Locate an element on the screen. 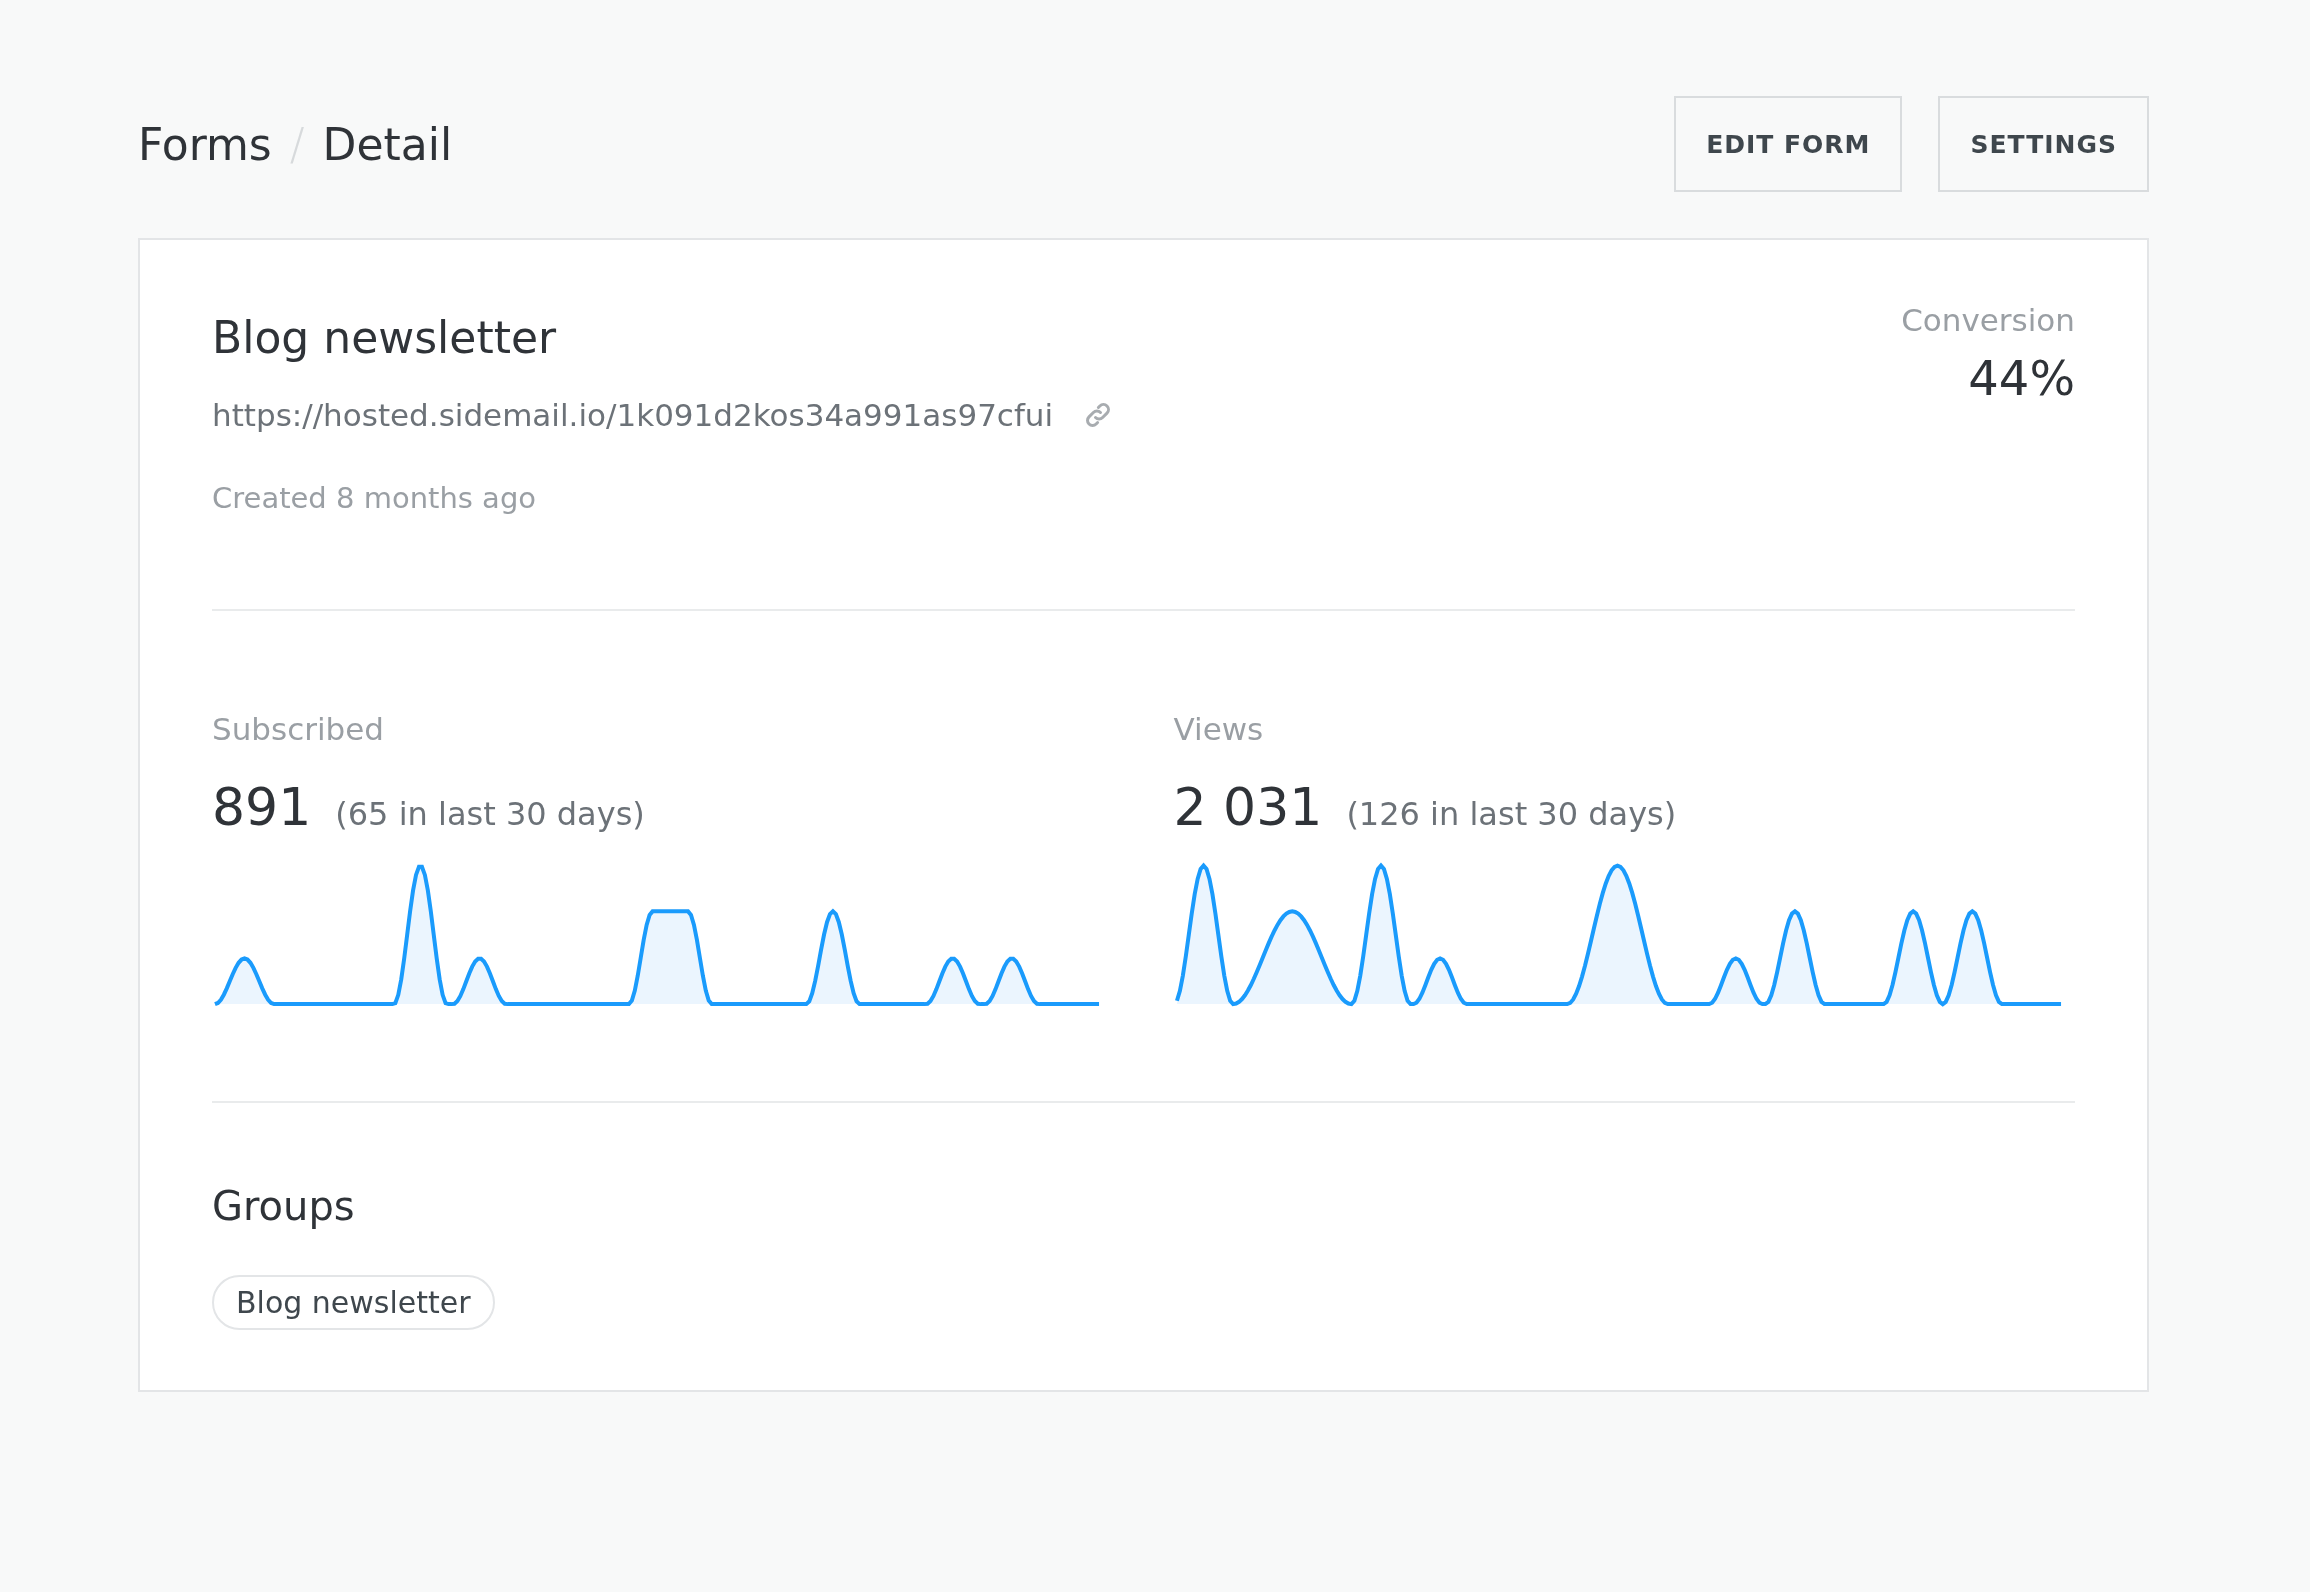  created-date: Created 8 months ago is located at coordinates (375, 498).